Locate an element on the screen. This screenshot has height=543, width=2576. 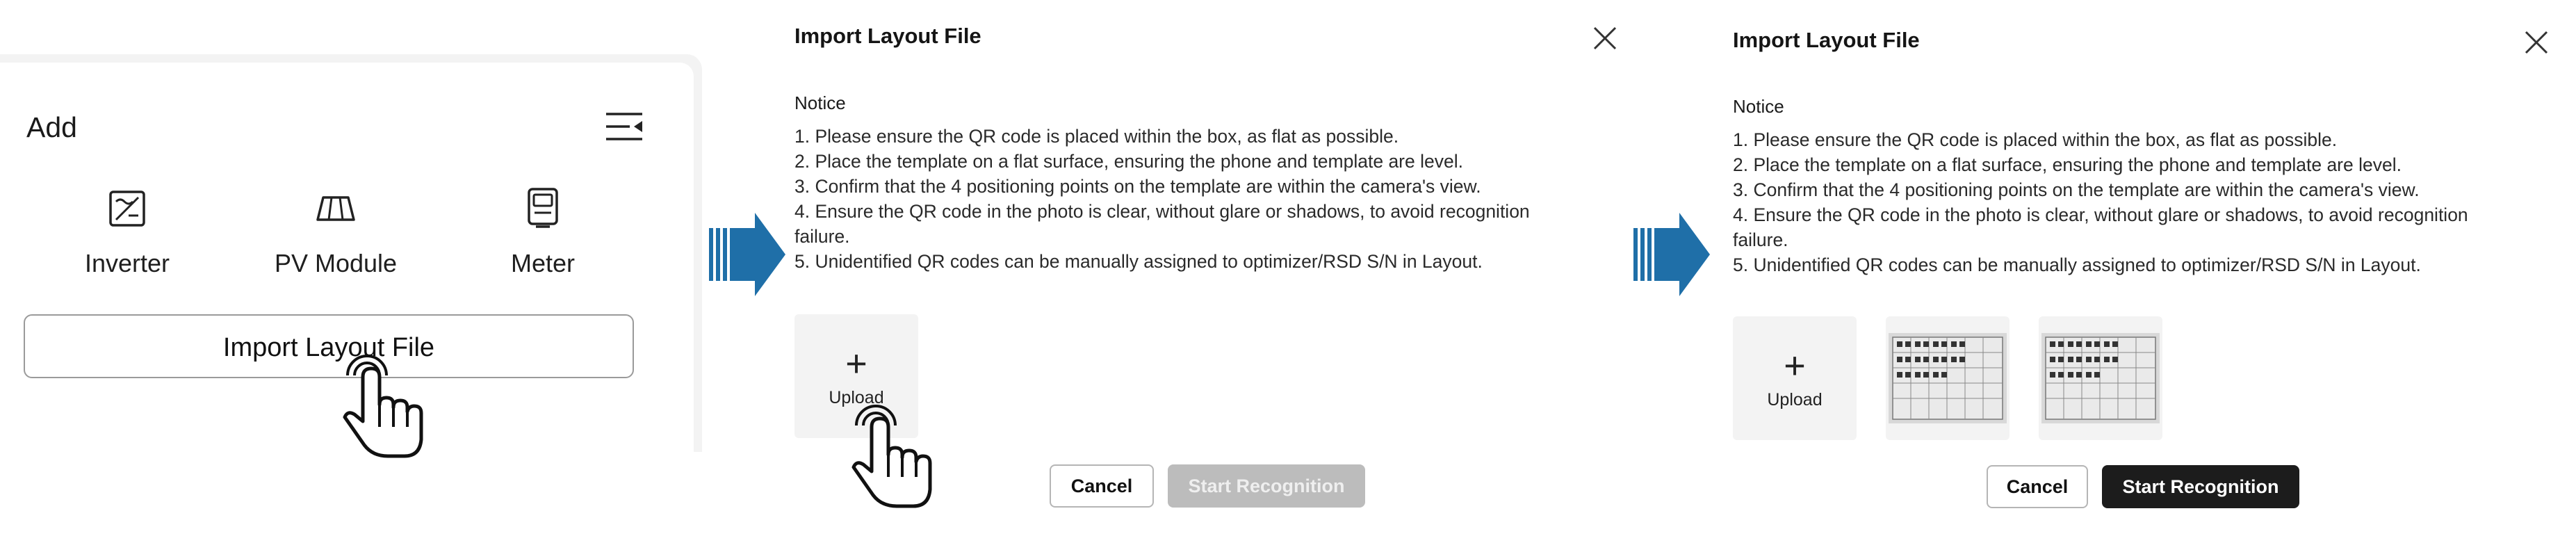
device-meter: Meter is located at coordinates (543, 233).